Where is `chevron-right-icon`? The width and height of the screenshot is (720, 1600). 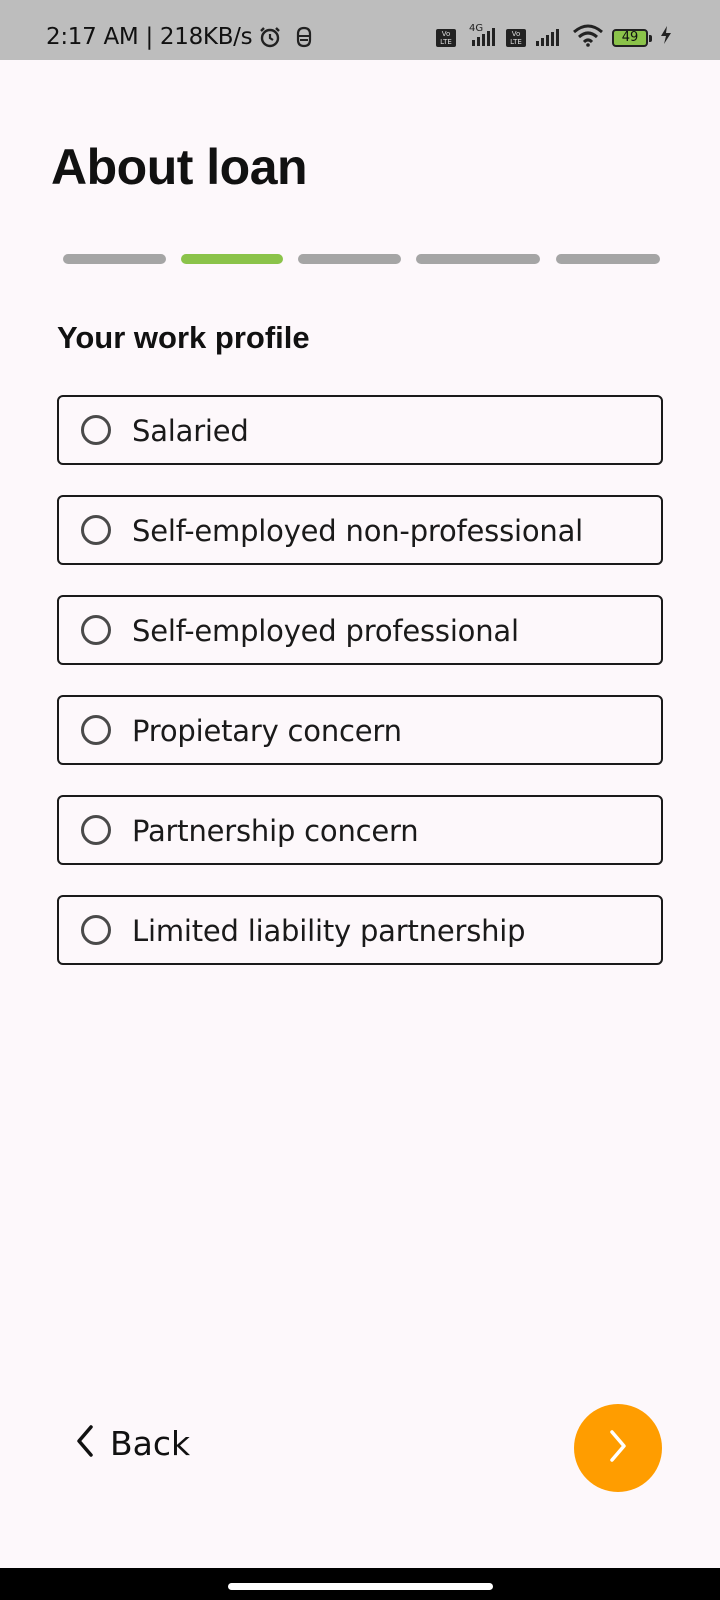 chevron-right-icon is located at coordinates (618, 1448).